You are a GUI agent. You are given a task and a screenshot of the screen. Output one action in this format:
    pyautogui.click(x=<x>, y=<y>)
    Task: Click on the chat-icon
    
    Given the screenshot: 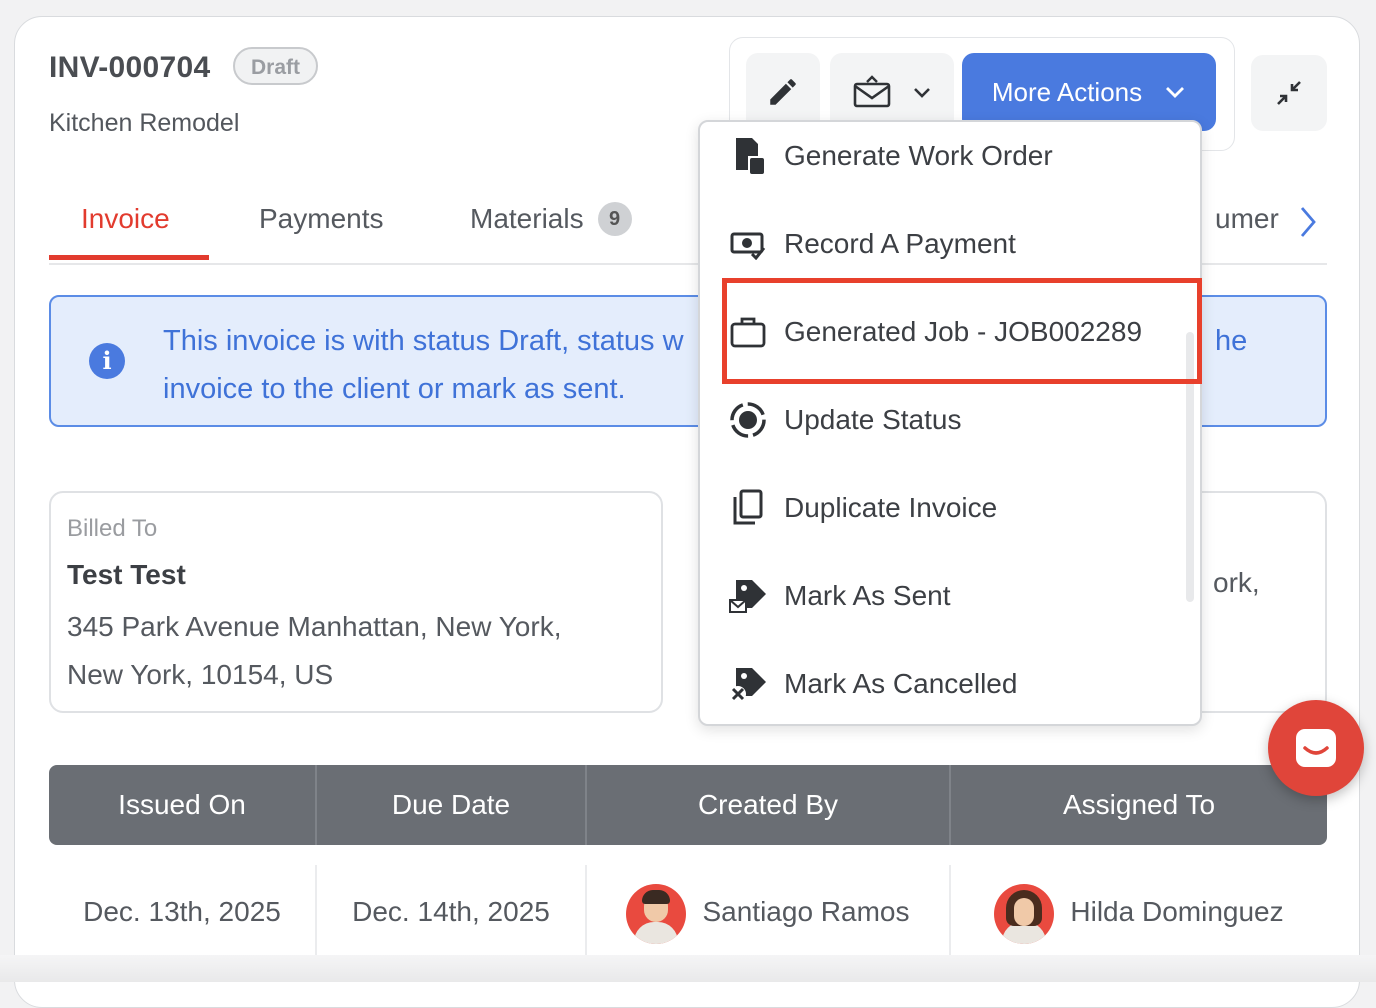 What is the action you would take?
    pyautogui.click(x=1316, y=748)
    